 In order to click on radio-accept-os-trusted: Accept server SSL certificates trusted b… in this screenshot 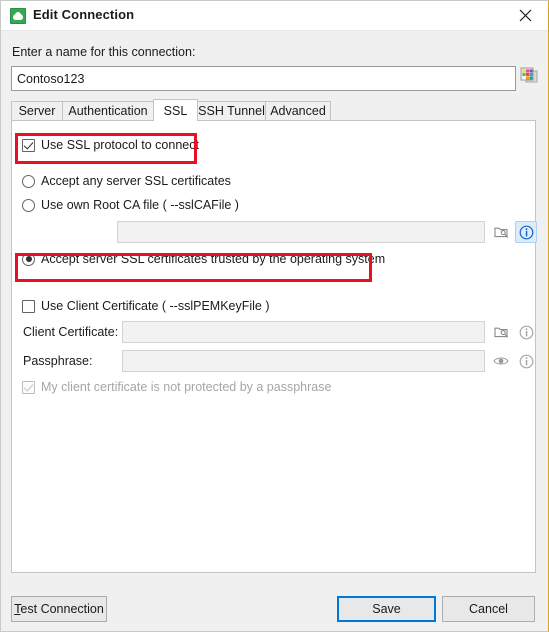, I will do `click(203, 259)`.